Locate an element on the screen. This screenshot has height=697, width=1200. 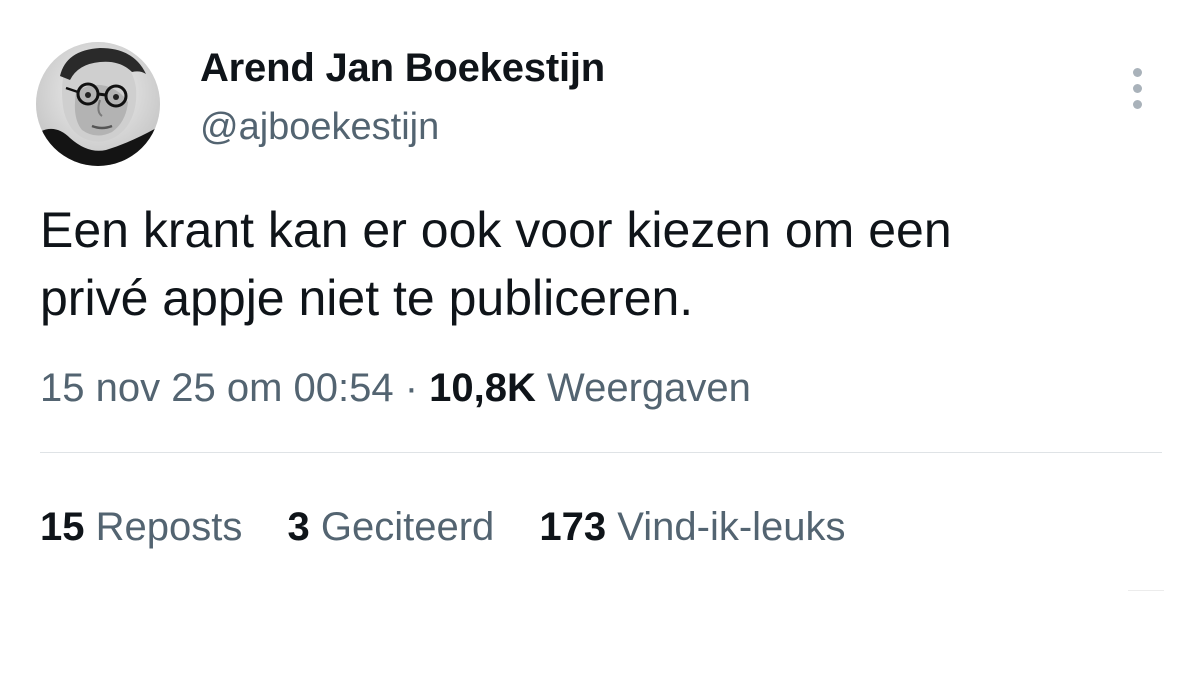
tweet-text-line: Een krant kan er ook voor kiezen om een is located at coordinates (496, 230).